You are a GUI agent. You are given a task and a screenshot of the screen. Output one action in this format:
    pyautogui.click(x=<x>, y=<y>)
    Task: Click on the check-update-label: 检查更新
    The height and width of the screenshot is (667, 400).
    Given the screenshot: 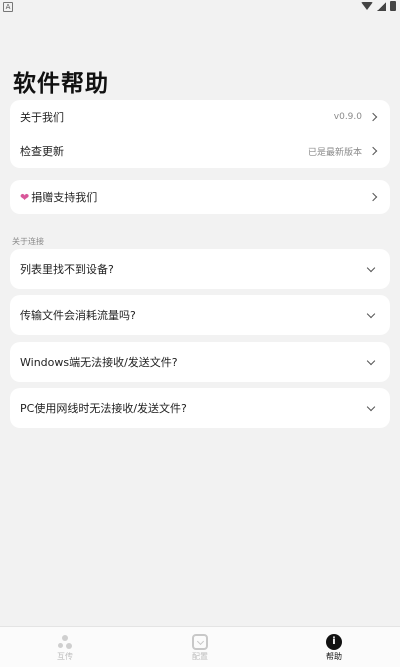 What is the action you would take?
    pyautogui.click(x=42, y=151)
    